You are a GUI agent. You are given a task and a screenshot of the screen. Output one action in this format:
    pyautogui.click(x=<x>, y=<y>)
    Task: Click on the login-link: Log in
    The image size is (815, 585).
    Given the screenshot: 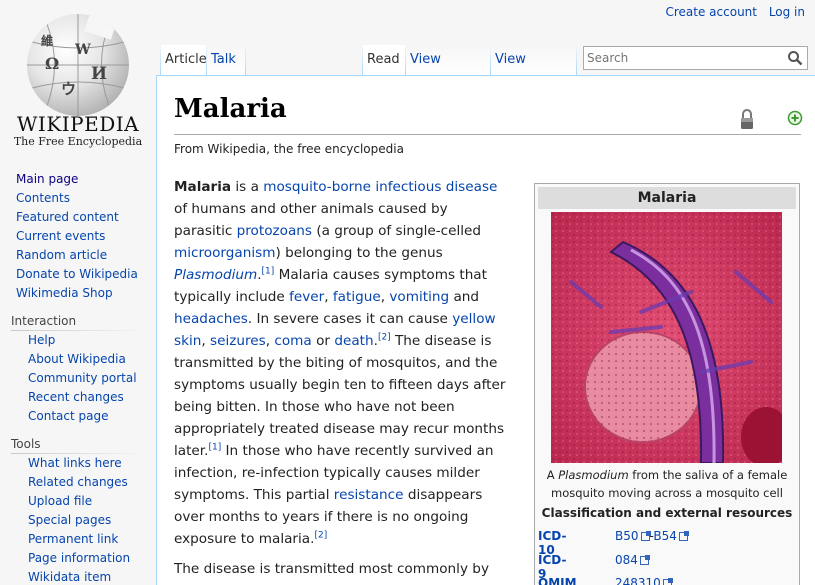 What is the action you would take?
    pyautogui.click(x=787, y=12)
    